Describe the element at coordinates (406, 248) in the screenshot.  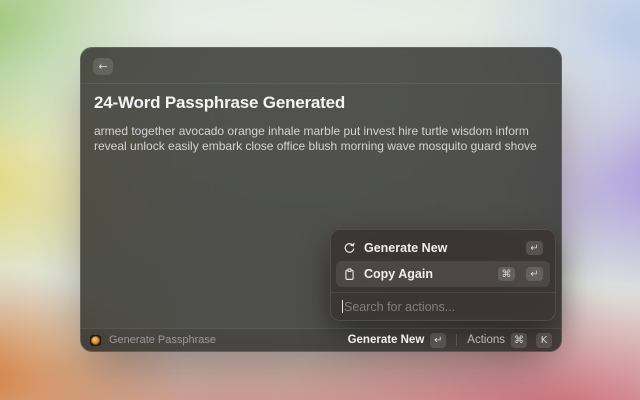
I see `action-label: Generate New` at that location.